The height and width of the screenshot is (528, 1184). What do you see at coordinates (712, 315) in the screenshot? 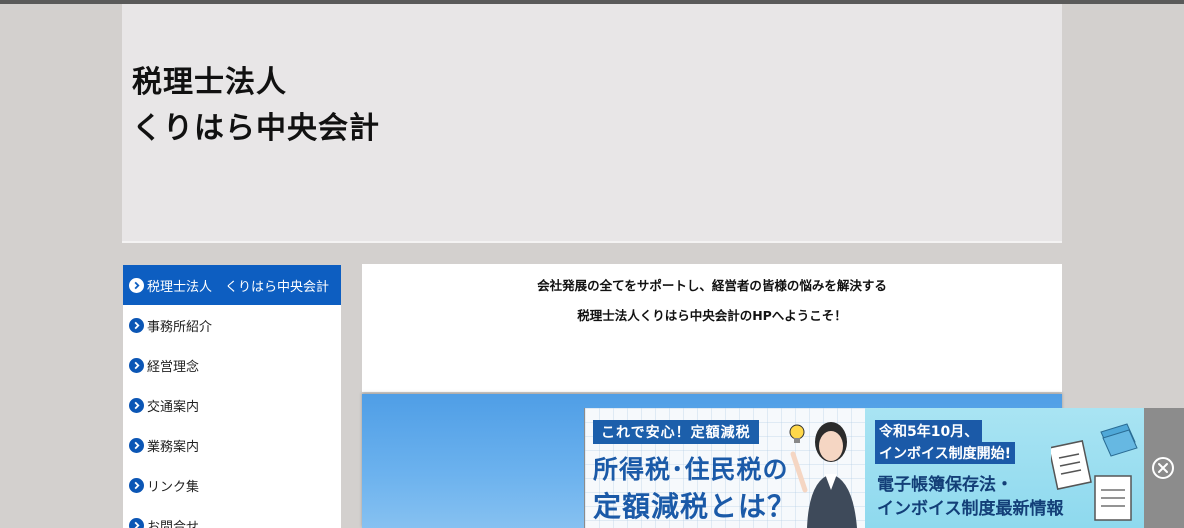
I see `welcome-message: 税理士法人くりはら中央会計のHPへようこそ！` at bounding box center [712, 315].